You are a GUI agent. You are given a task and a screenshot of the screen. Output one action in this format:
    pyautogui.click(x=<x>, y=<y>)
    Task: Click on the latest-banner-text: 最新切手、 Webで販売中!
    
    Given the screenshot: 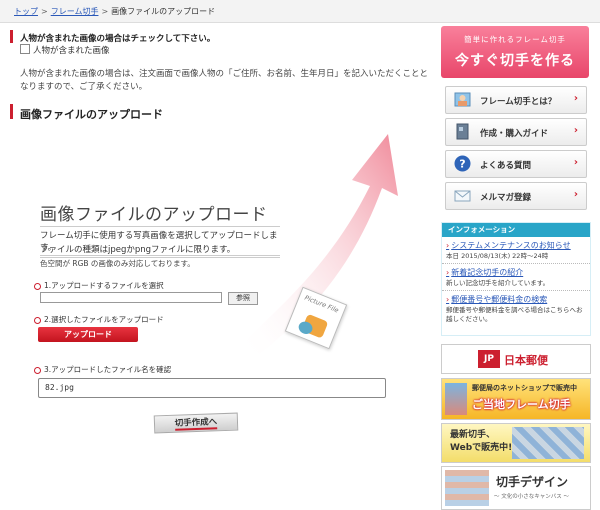 What is the action you would take?
    pyautogui.click(x=481, y=441)
    